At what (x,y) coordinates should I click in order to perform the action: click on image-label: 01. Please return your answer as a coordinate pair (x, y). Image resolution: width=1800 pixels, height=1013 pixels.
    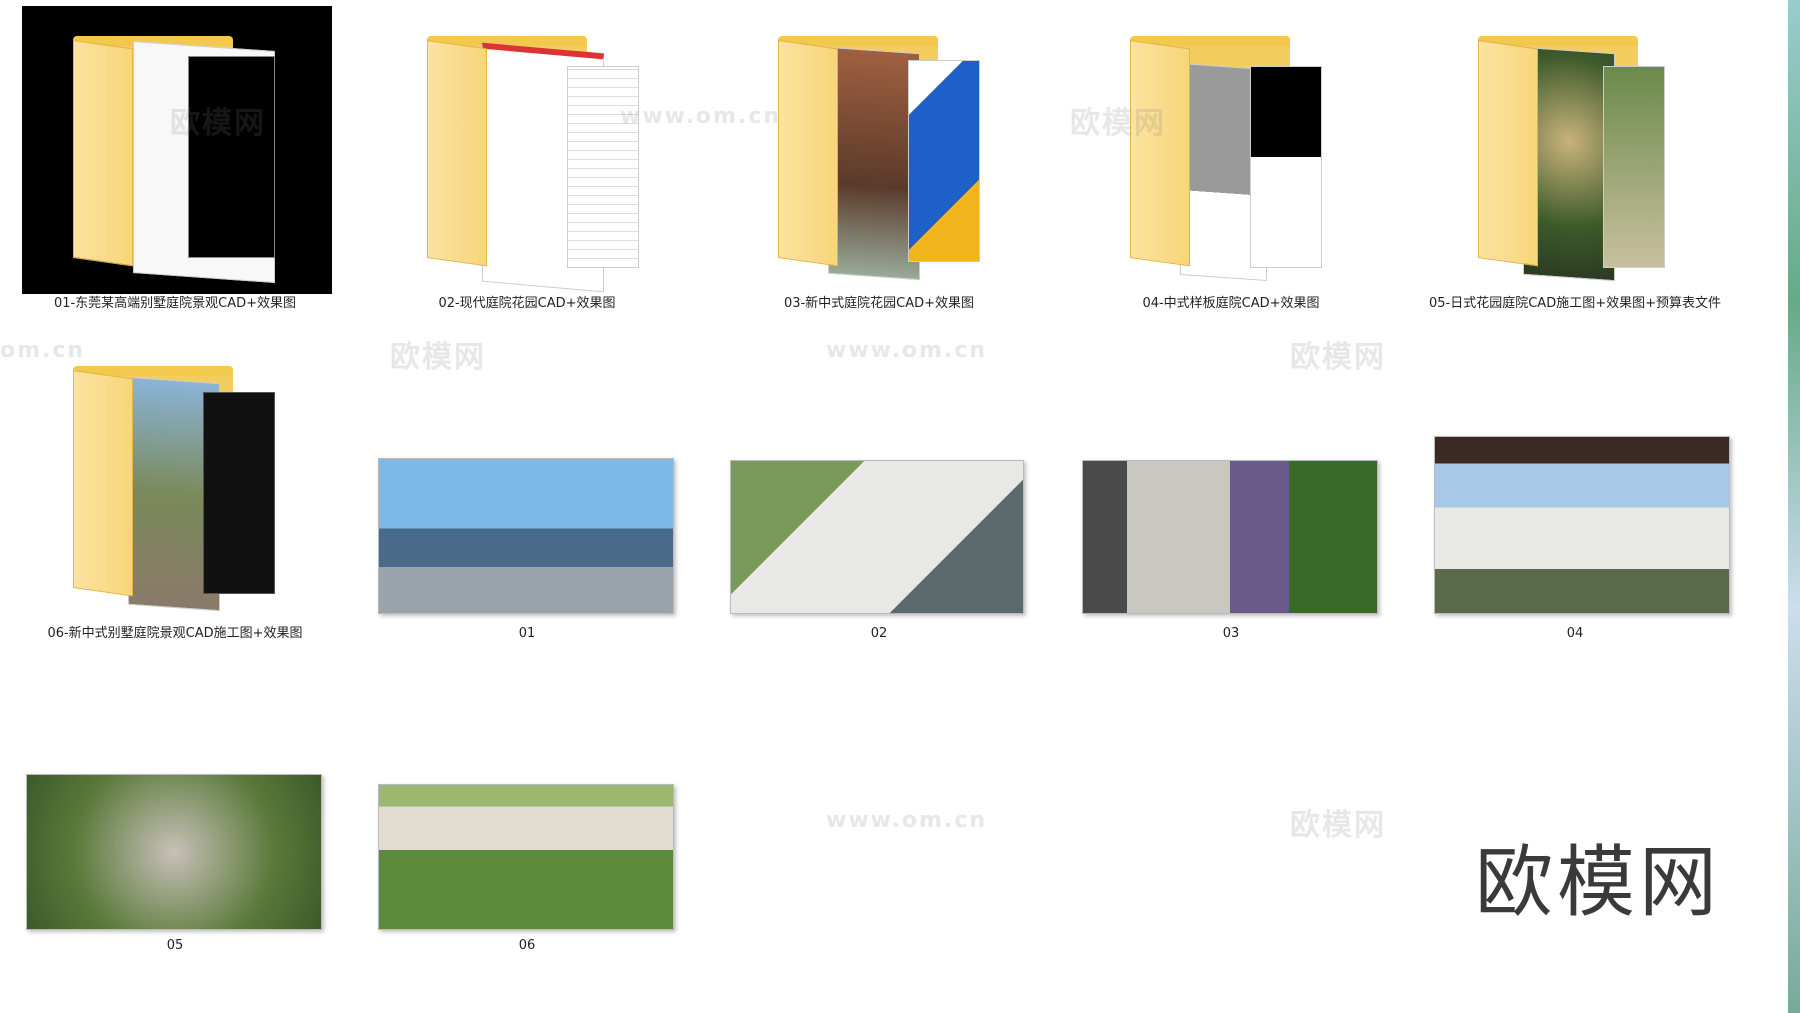
    Looking at the image, I should click on (527, 634).